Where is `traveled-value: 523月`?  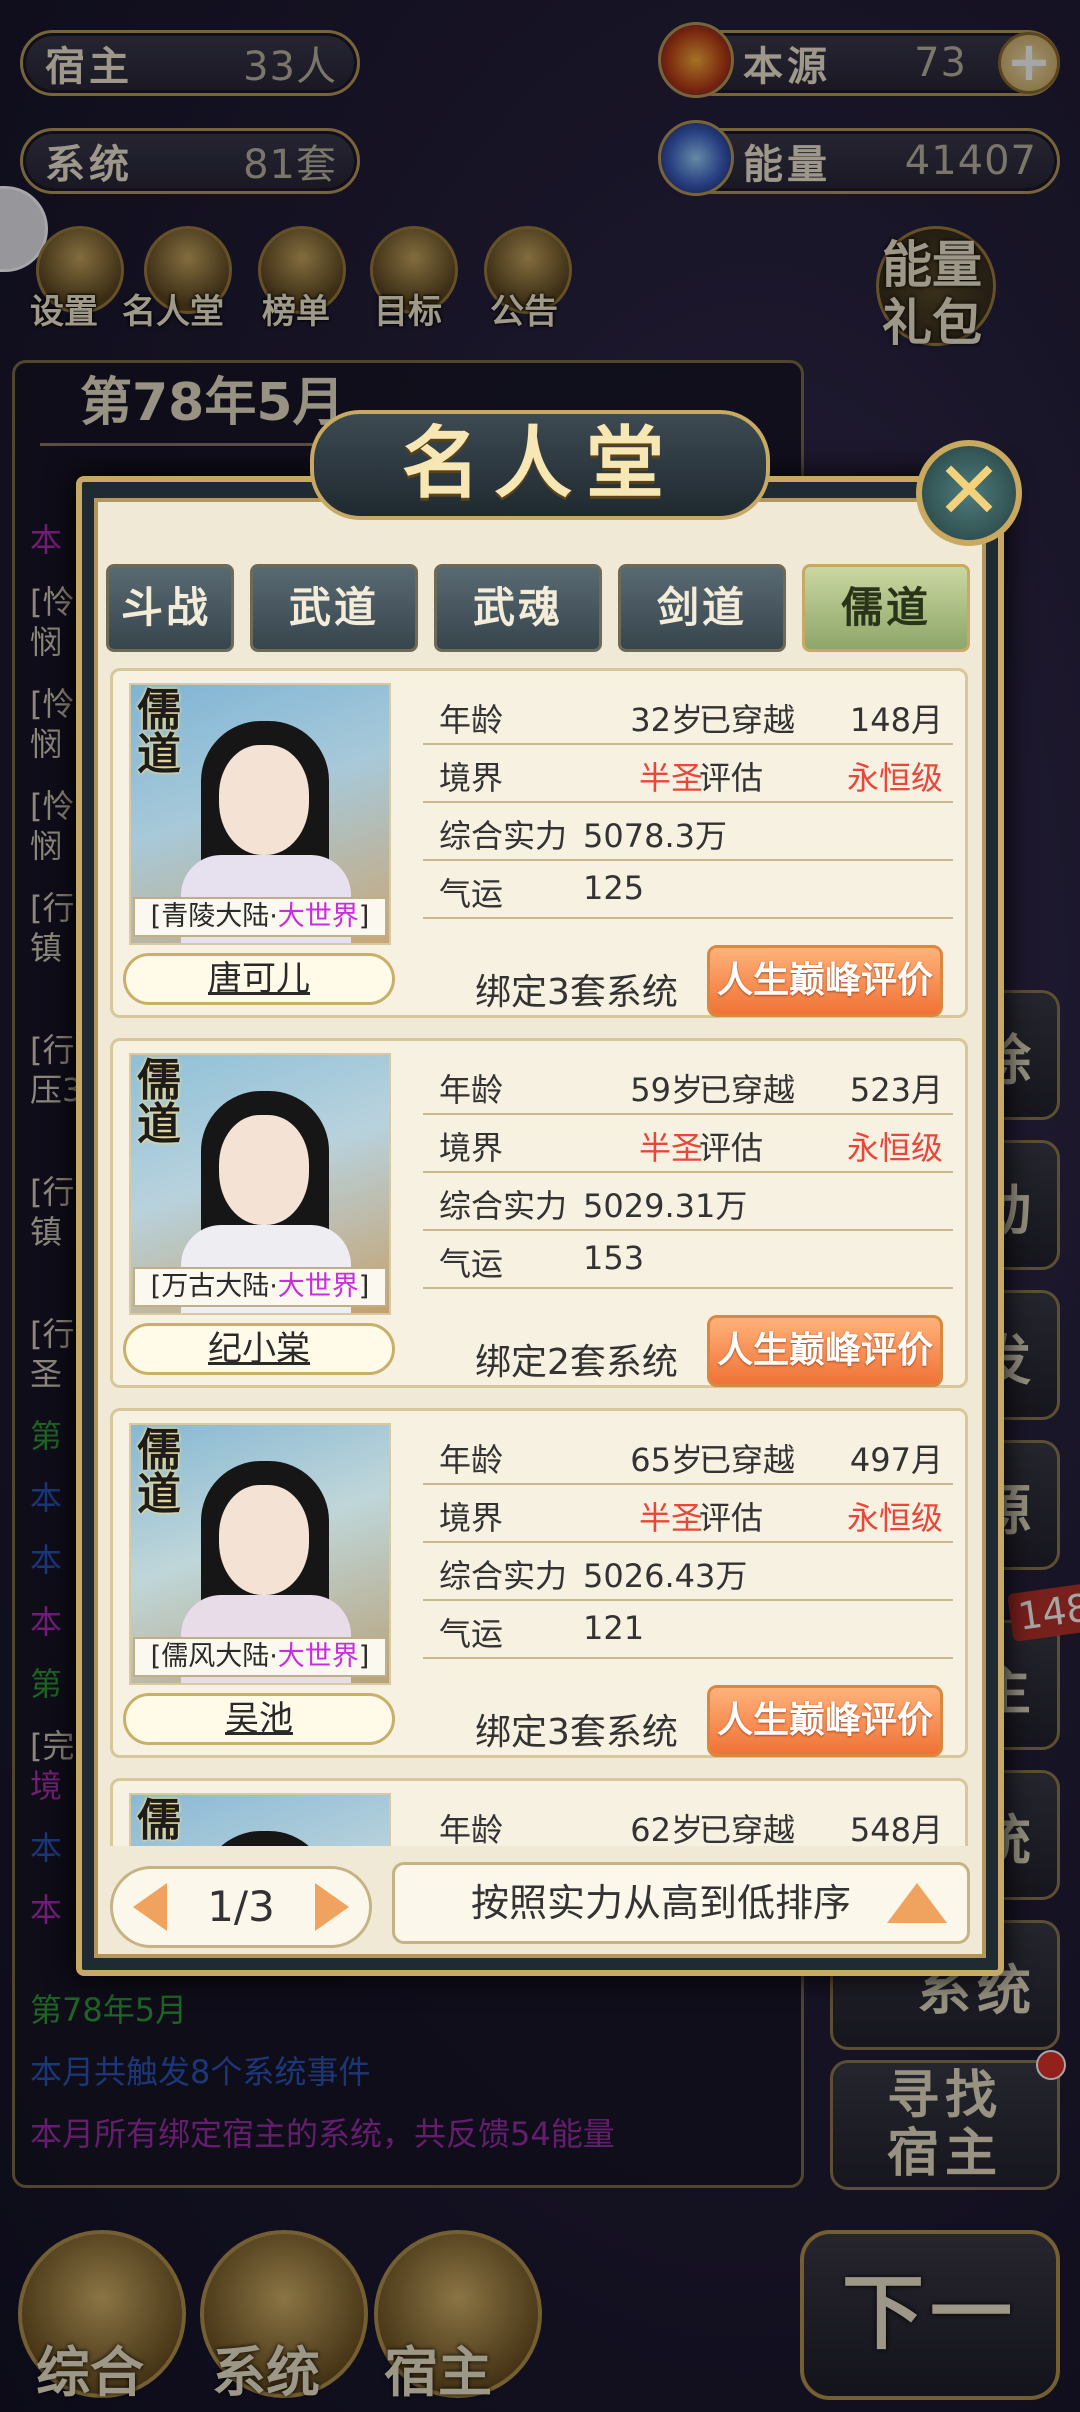 traveled-value: 523月 is located at coordinates (896, 1090).